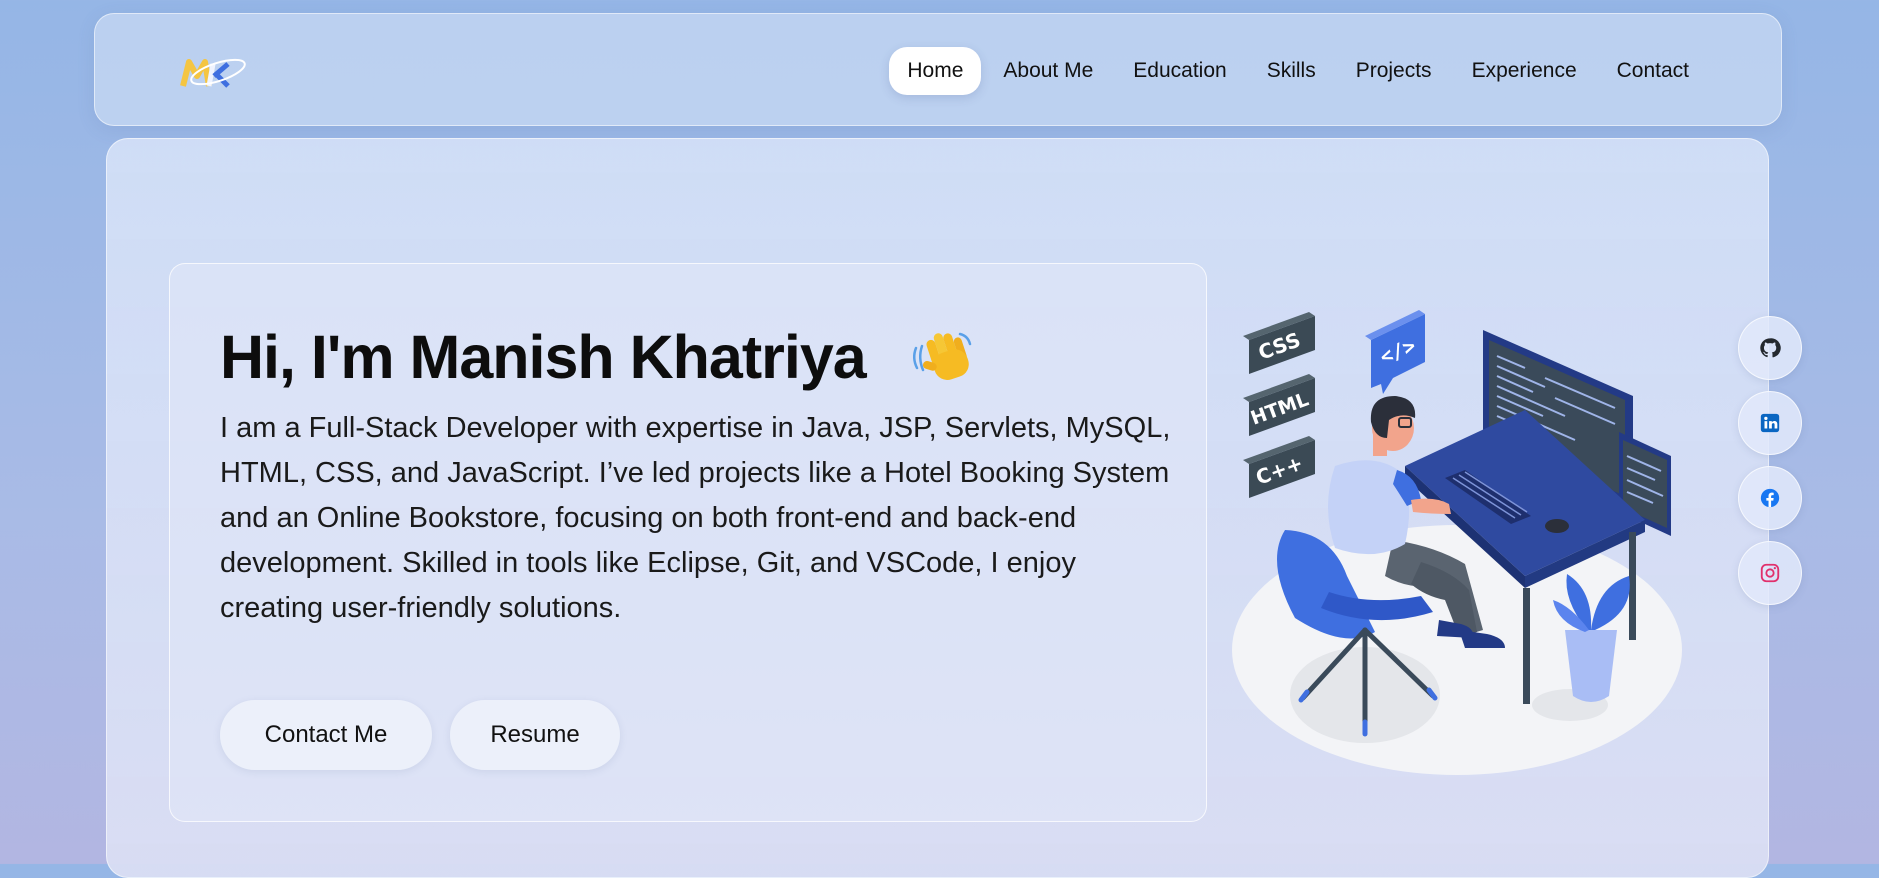 The image size is (1879, 878). I want to click on github-link, so click(1770, 348).